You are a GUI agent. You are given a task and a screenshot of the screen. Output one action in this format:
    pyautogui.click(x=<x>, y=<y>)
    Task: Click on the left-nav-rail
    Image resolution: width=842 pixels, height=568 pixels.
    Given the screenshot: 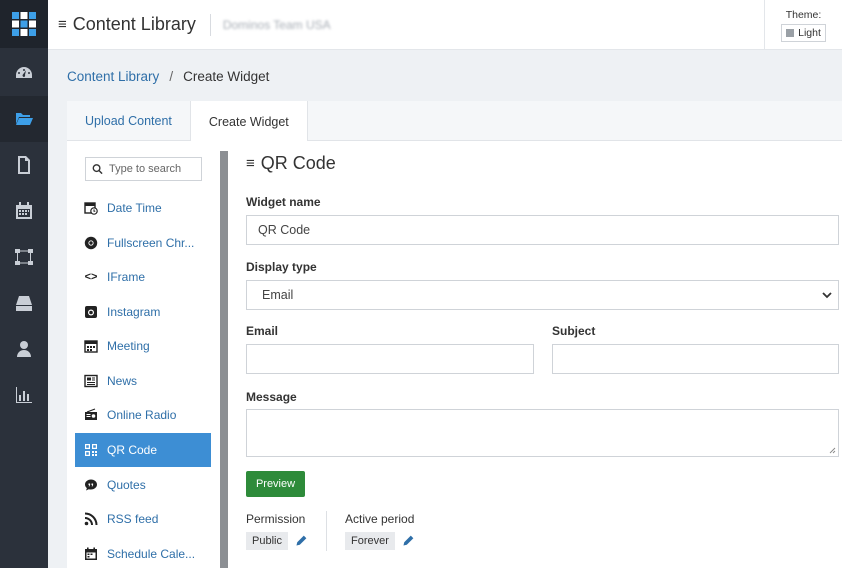 What is the action you would take?
    pyautogui.click(x=24, y=284)
    